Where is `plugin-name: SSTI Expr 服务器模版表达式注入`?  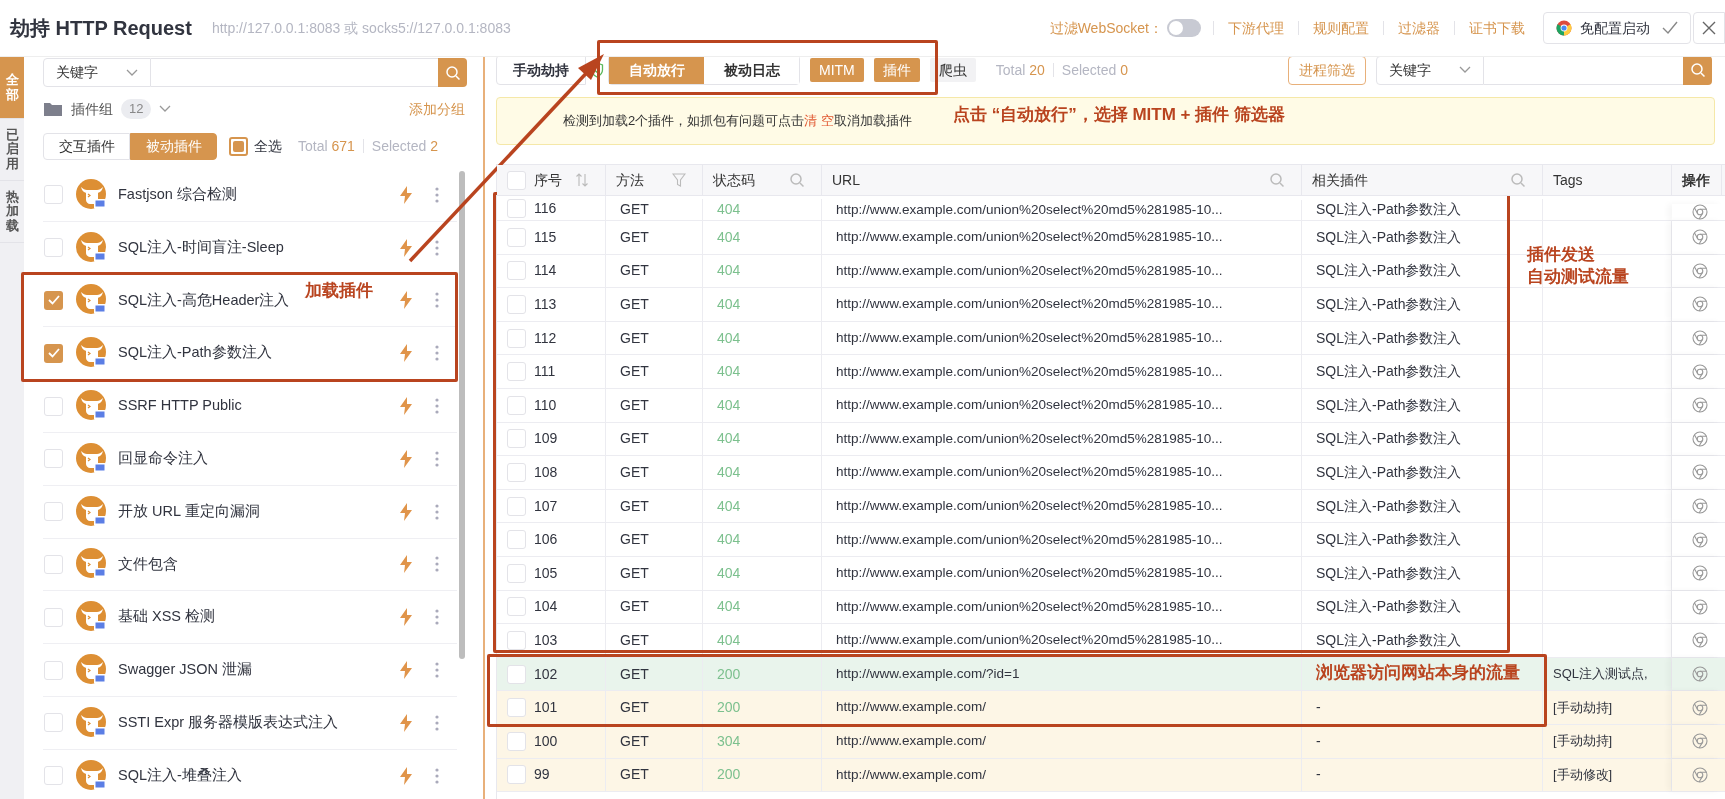 plugin-name: SSTI Expr 服务器模版表达式注入 is located at coordinates (228, 723).